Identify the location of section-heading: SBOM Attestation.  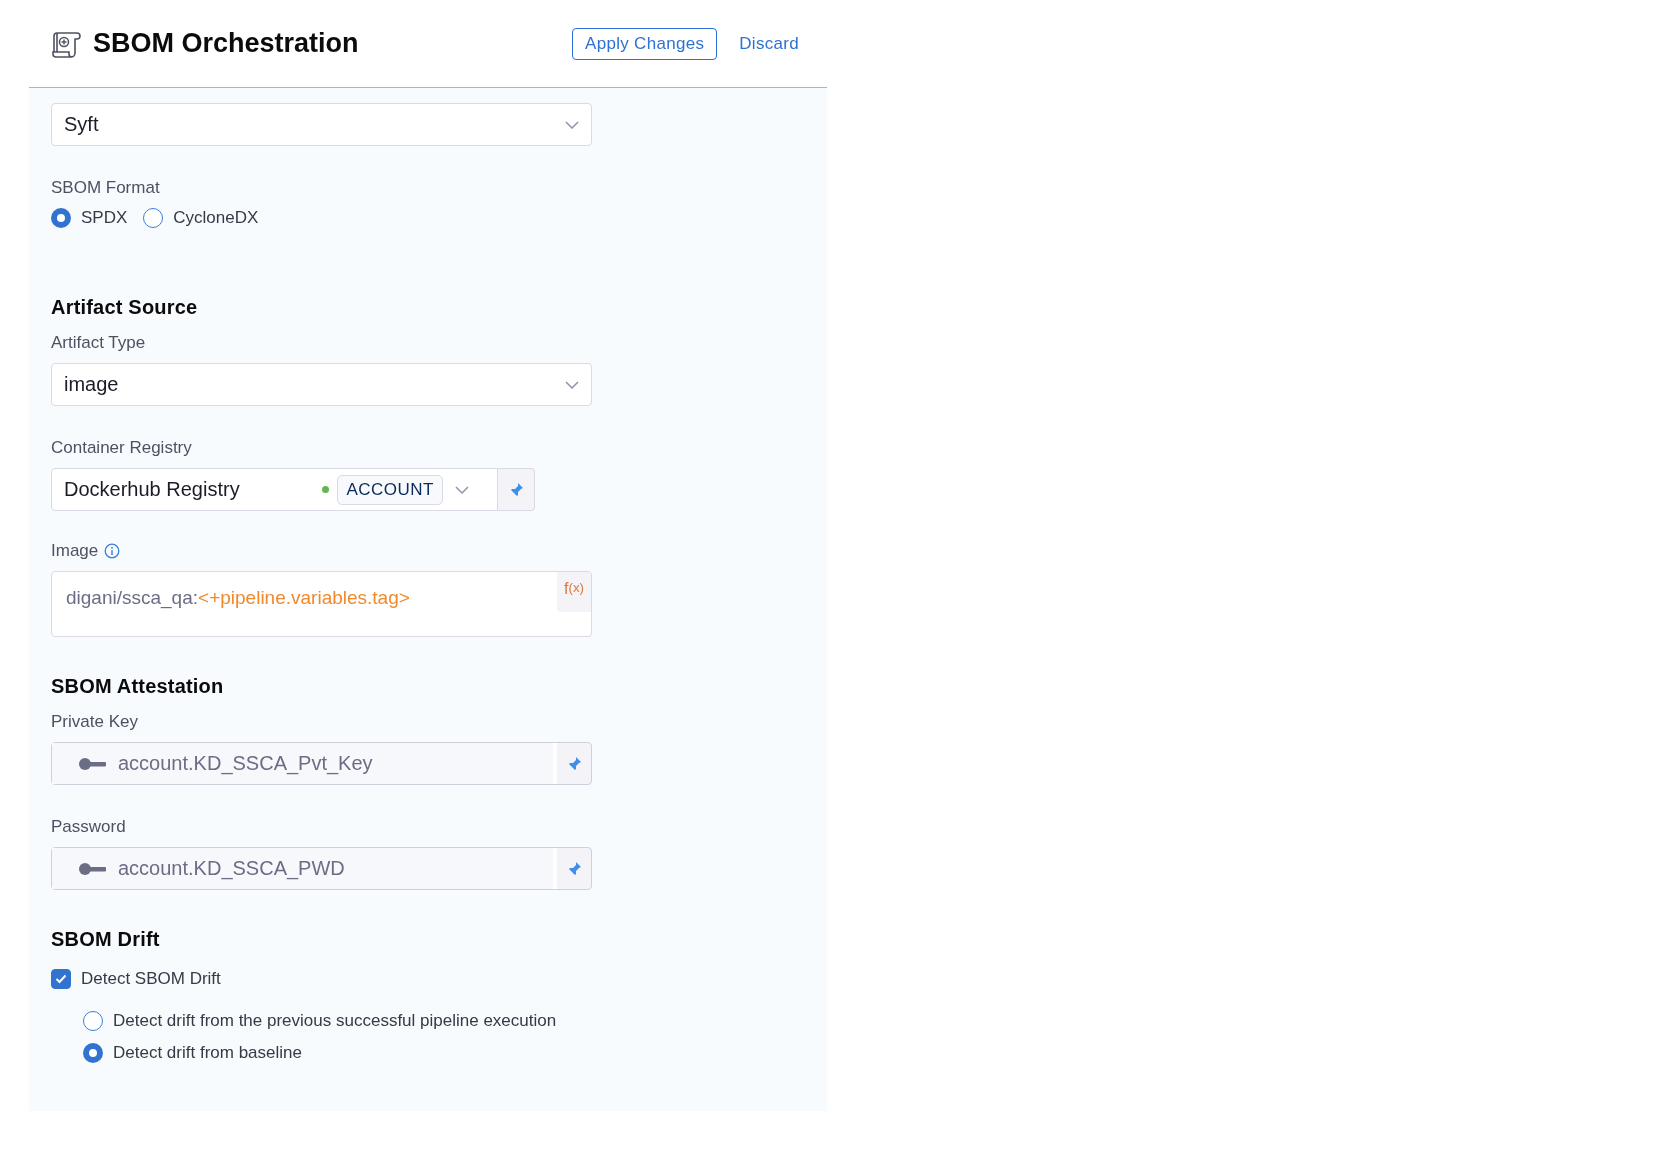
(138, 686).